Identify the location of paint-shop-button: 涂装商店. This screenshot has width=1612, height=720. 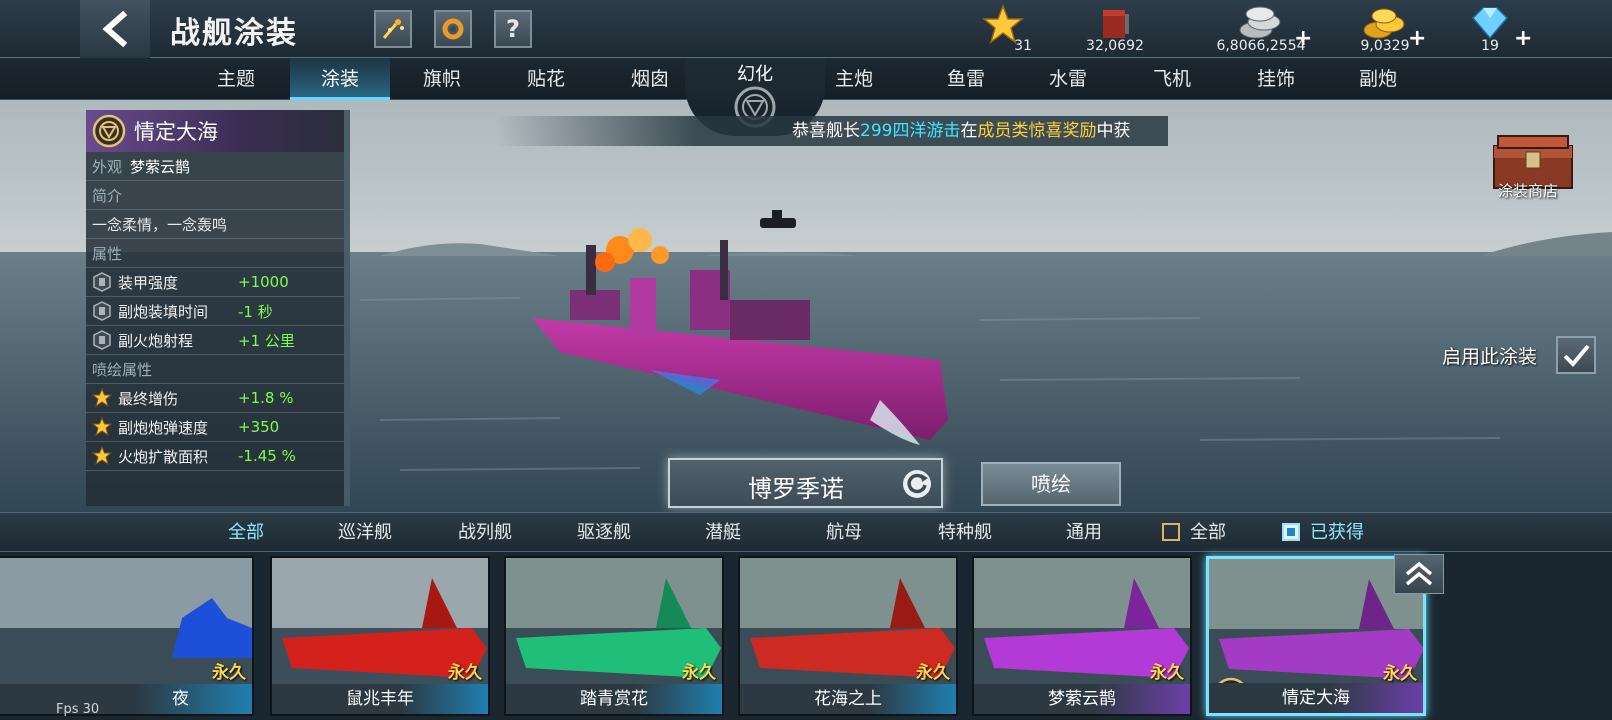
(1540, 169).